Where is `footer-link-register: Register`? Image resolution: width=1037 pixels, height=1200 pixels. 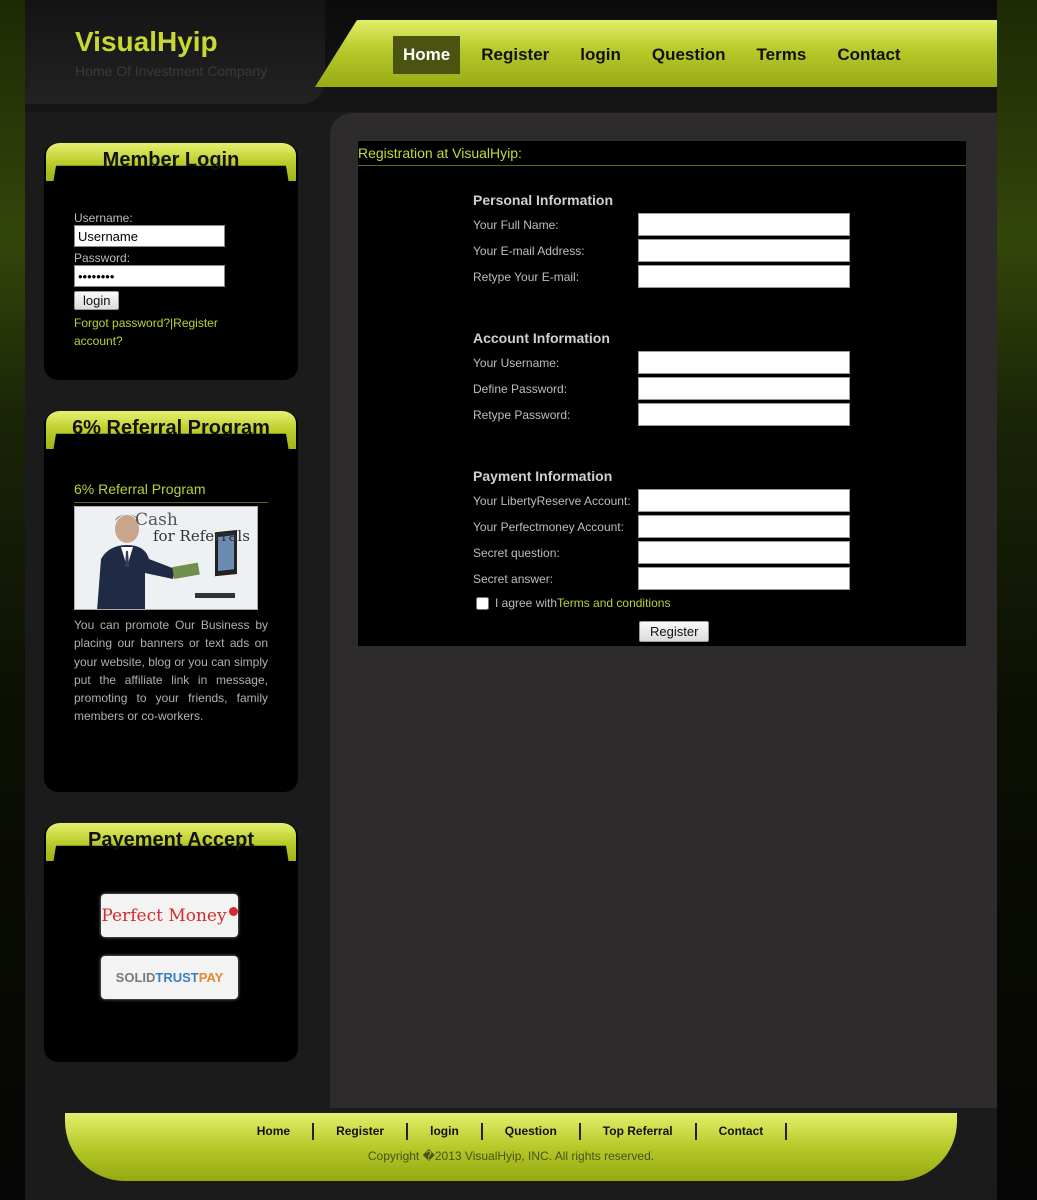 footer-link-register: Register is located at coordinates (361, 1131).